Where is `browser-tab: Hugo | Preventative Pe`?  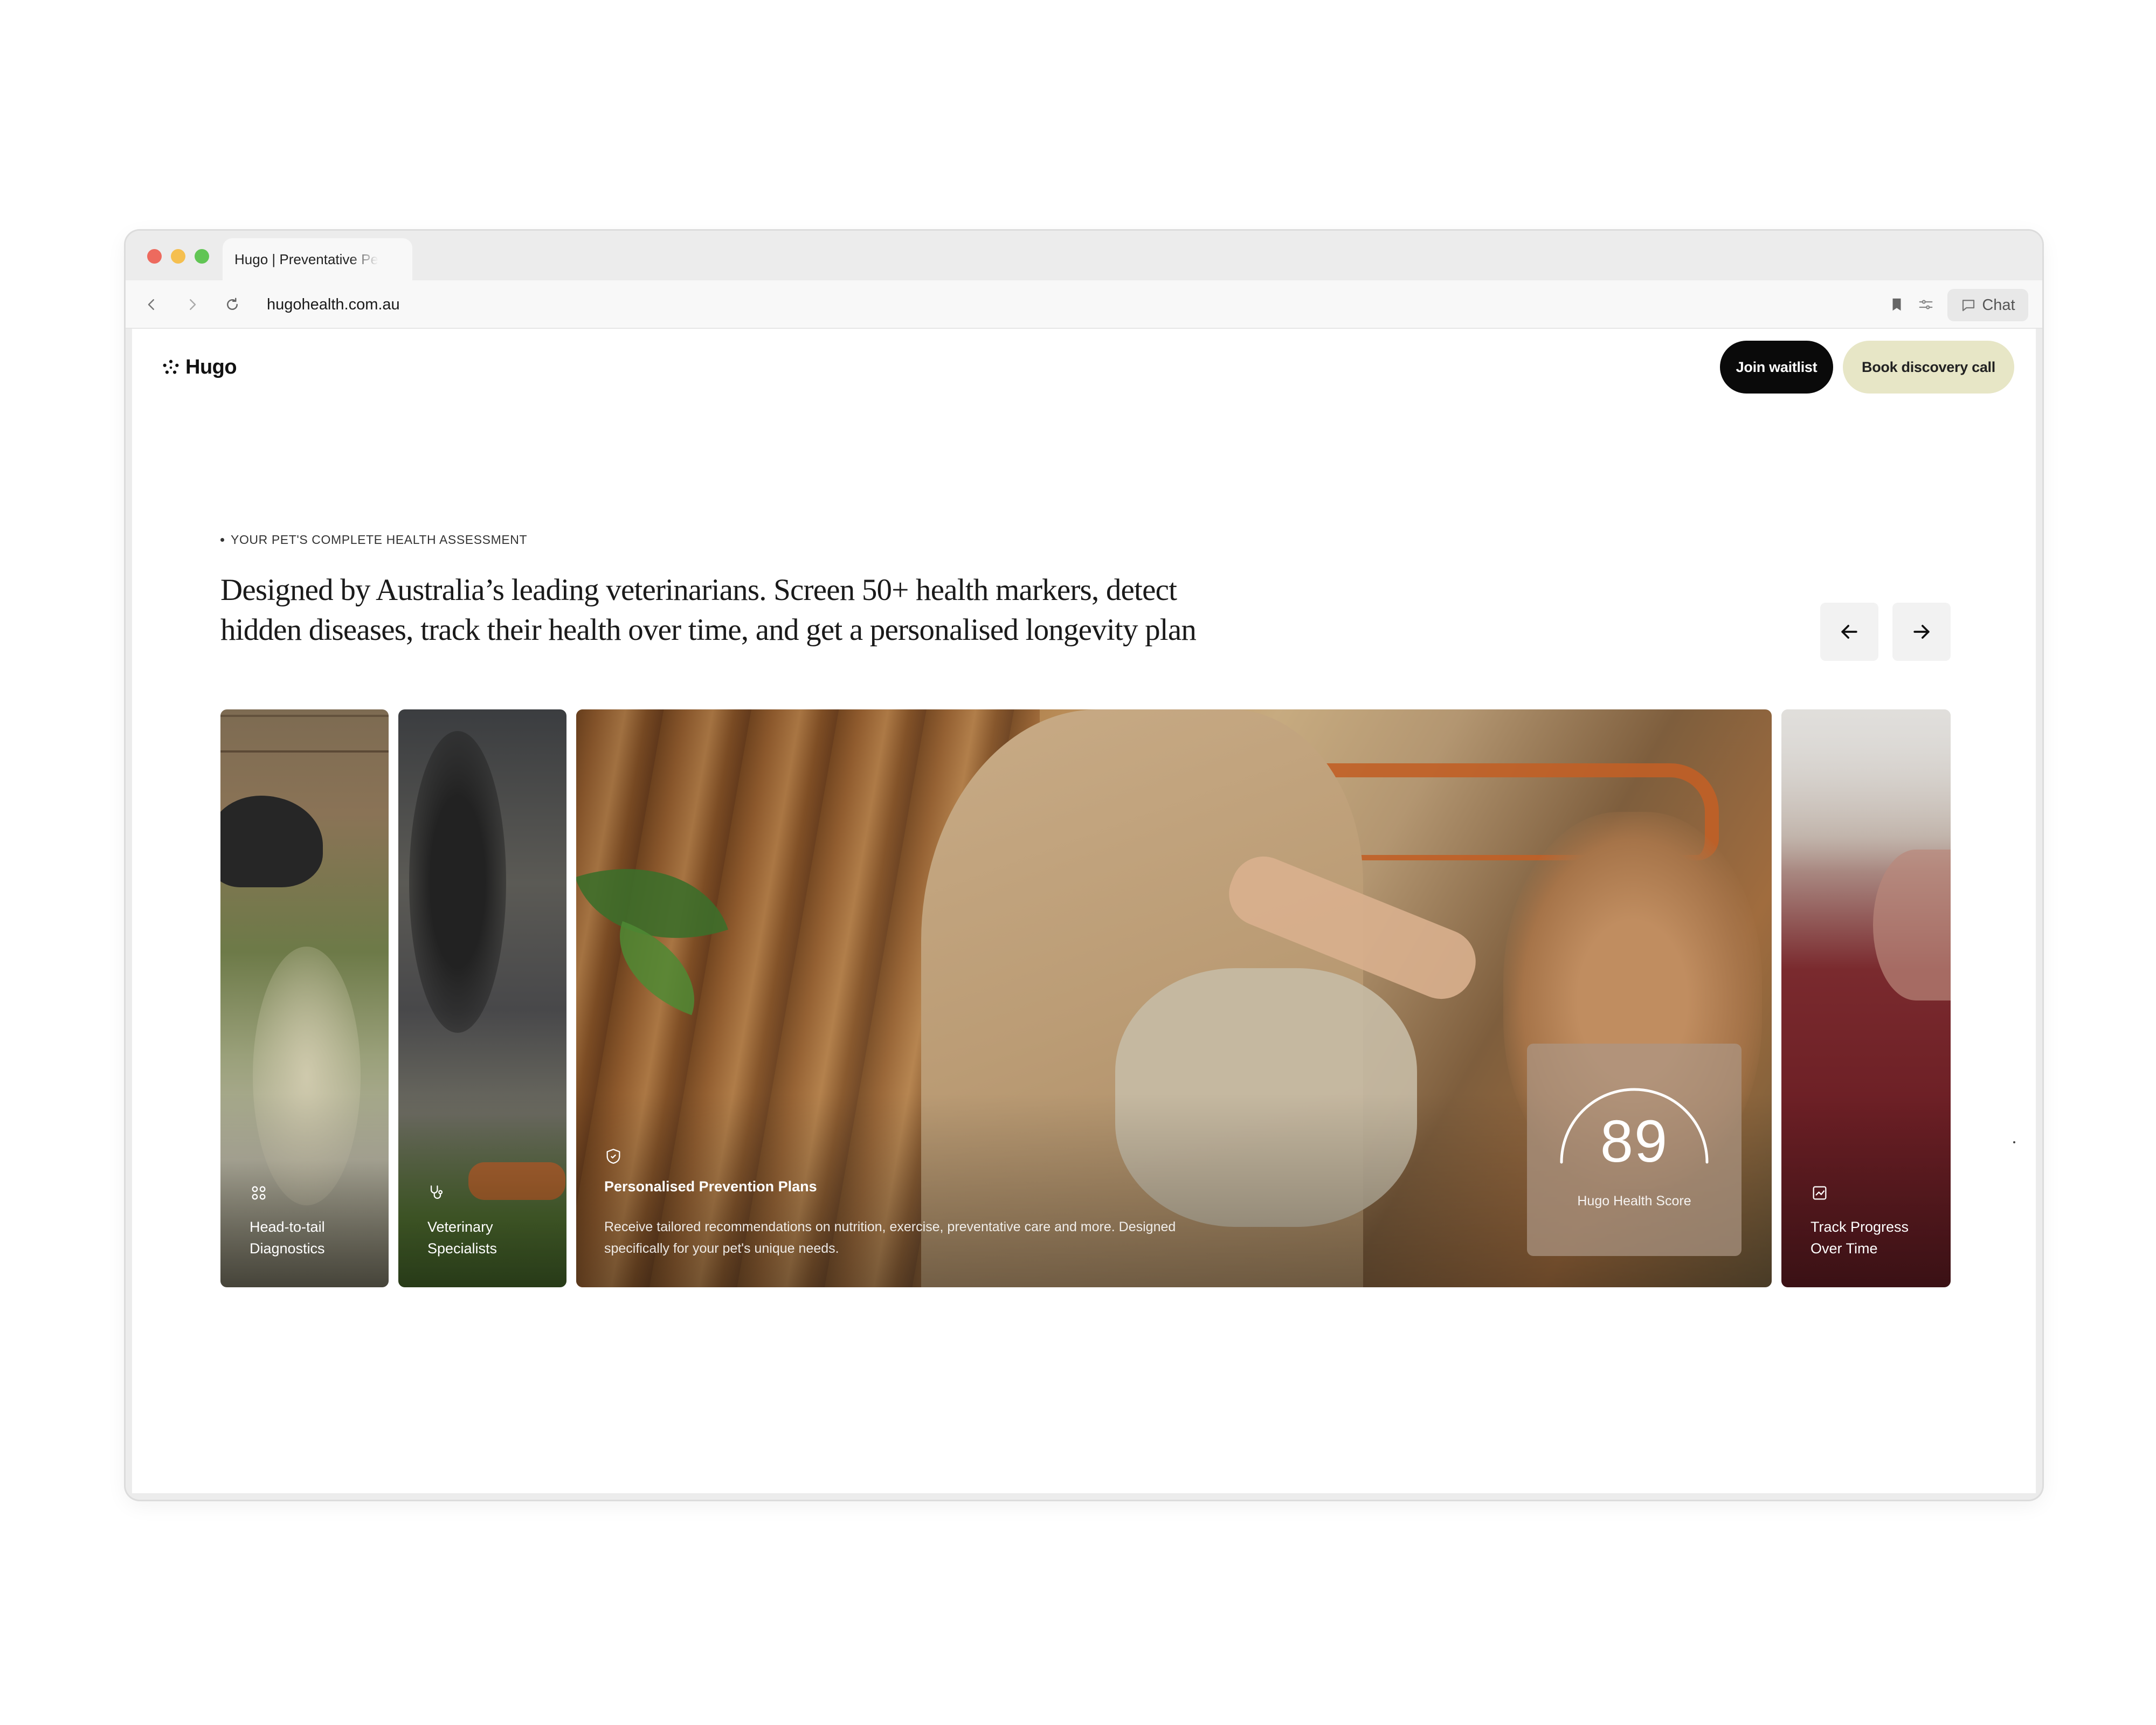 browser-tab: Hugo | Preventative Pe is located at coordinates (317, 259).